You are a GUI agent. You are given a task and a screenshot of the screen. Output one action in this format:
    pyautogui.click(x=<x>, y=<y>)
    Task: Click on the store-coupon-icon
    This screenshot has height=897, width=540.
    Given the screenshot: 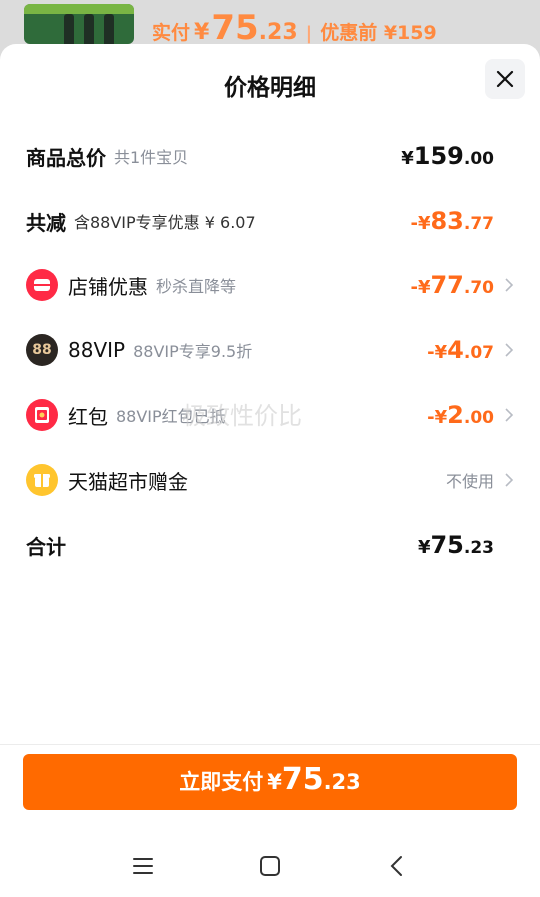 What is the action you would take?
    pyautogui.click(x=42, y=285)
    